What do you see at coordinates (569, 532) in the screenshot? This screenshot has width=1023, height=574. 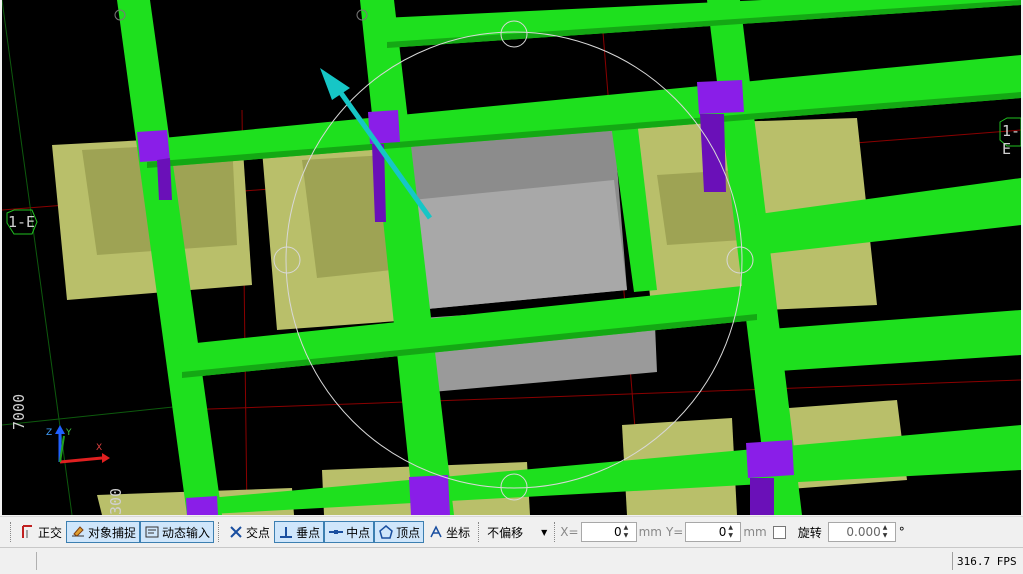 I see `x-label: X=` at bounding box center [569, 532].